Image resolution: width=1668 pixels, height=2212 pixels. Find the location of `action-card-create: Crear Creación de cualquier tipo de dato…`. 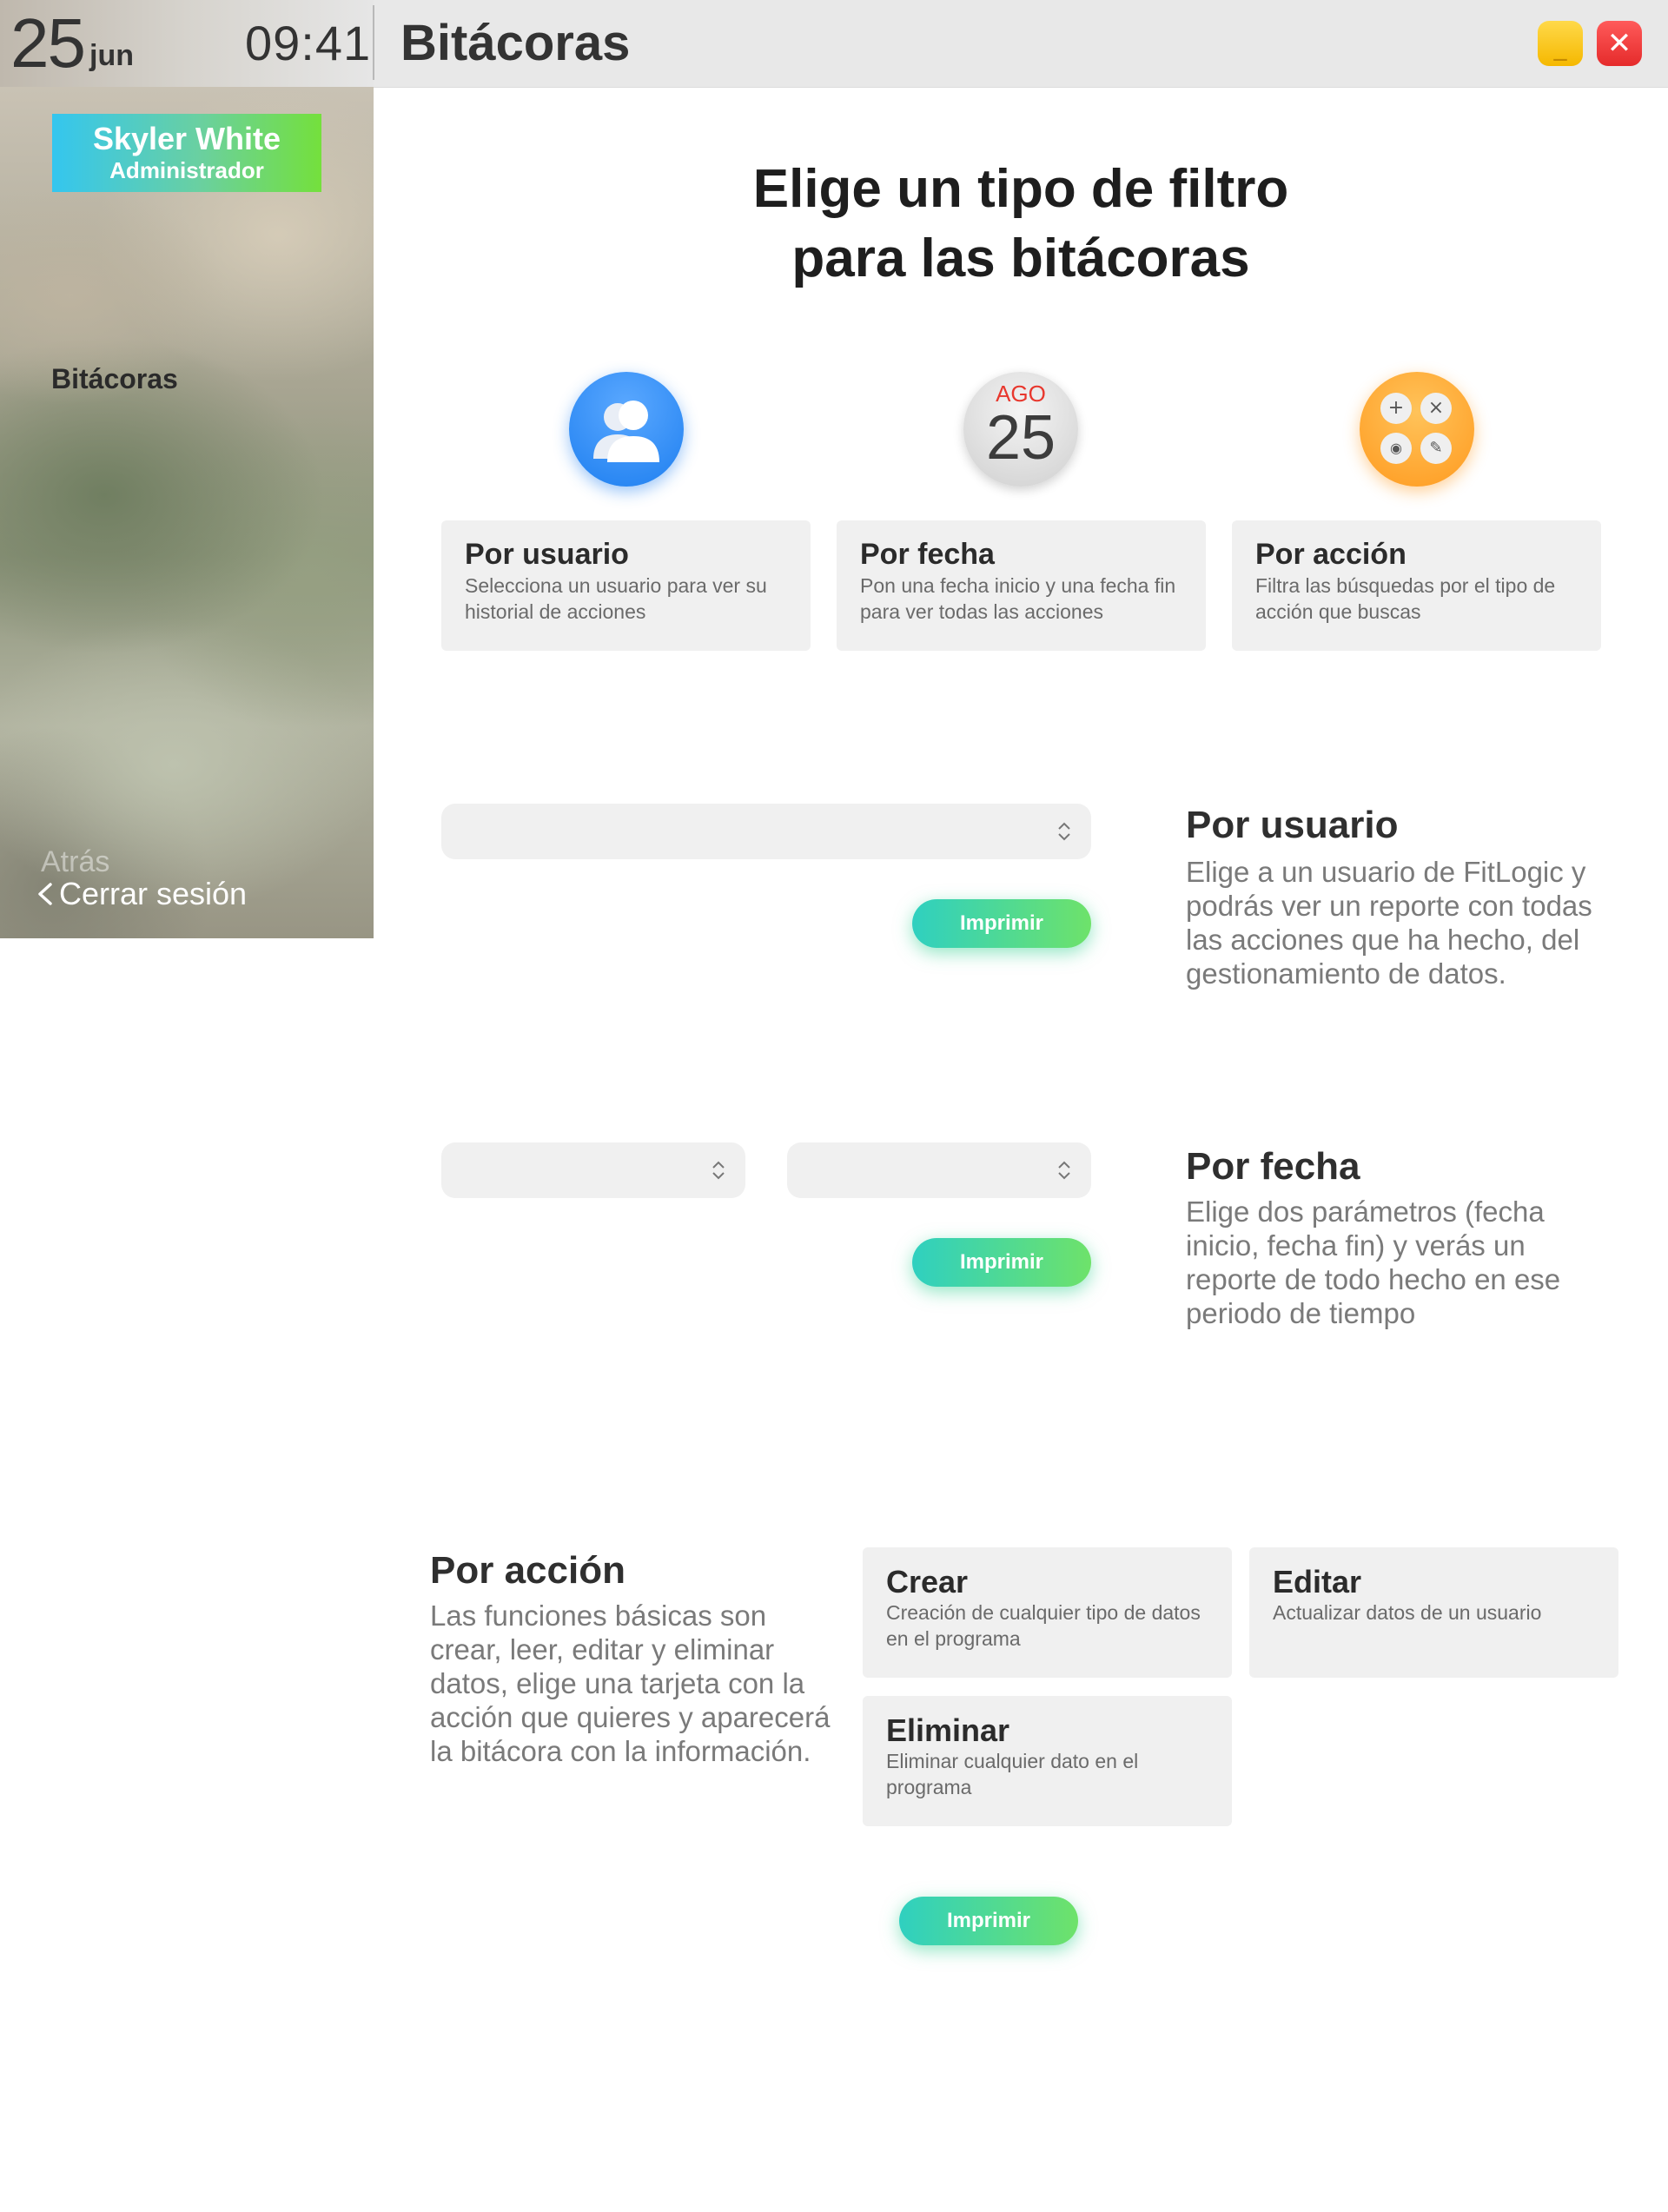

action-card-create: Crear Creación de cualquier tipo de dato… is located at coordinates (1047, 1613).